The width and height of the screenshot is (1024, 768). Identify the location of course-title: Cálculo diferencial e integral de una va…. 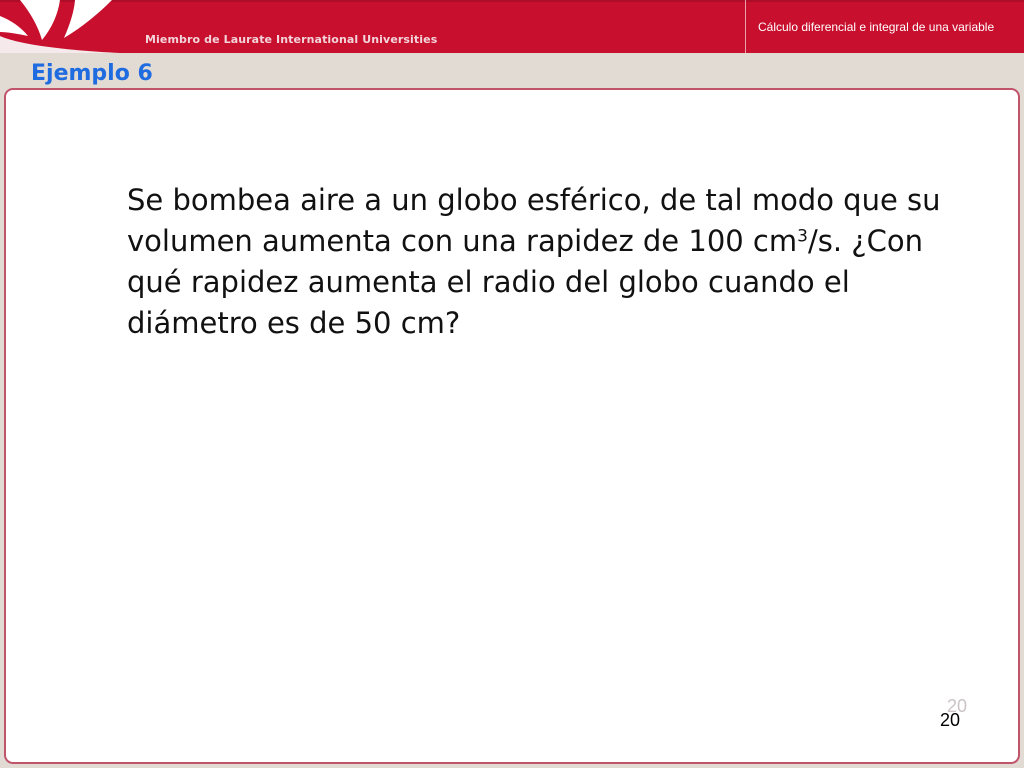
(876, 27).